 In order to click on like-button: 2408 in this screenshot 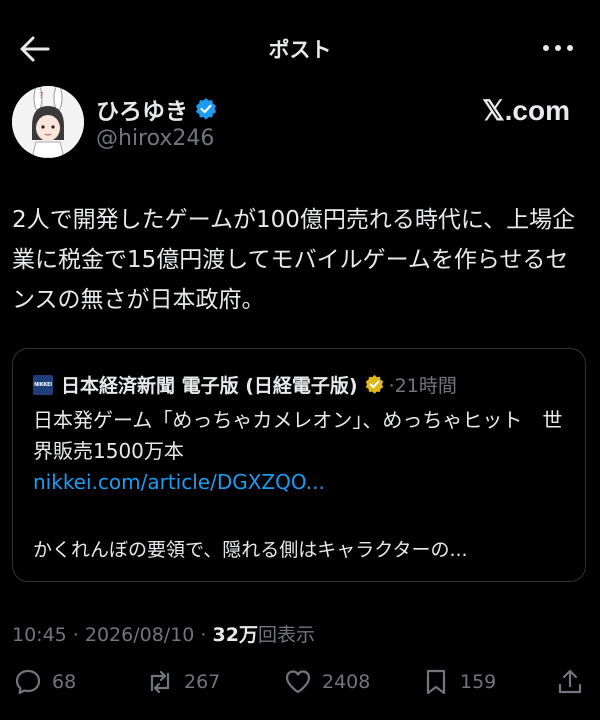, I will do `click(327, 682)`.